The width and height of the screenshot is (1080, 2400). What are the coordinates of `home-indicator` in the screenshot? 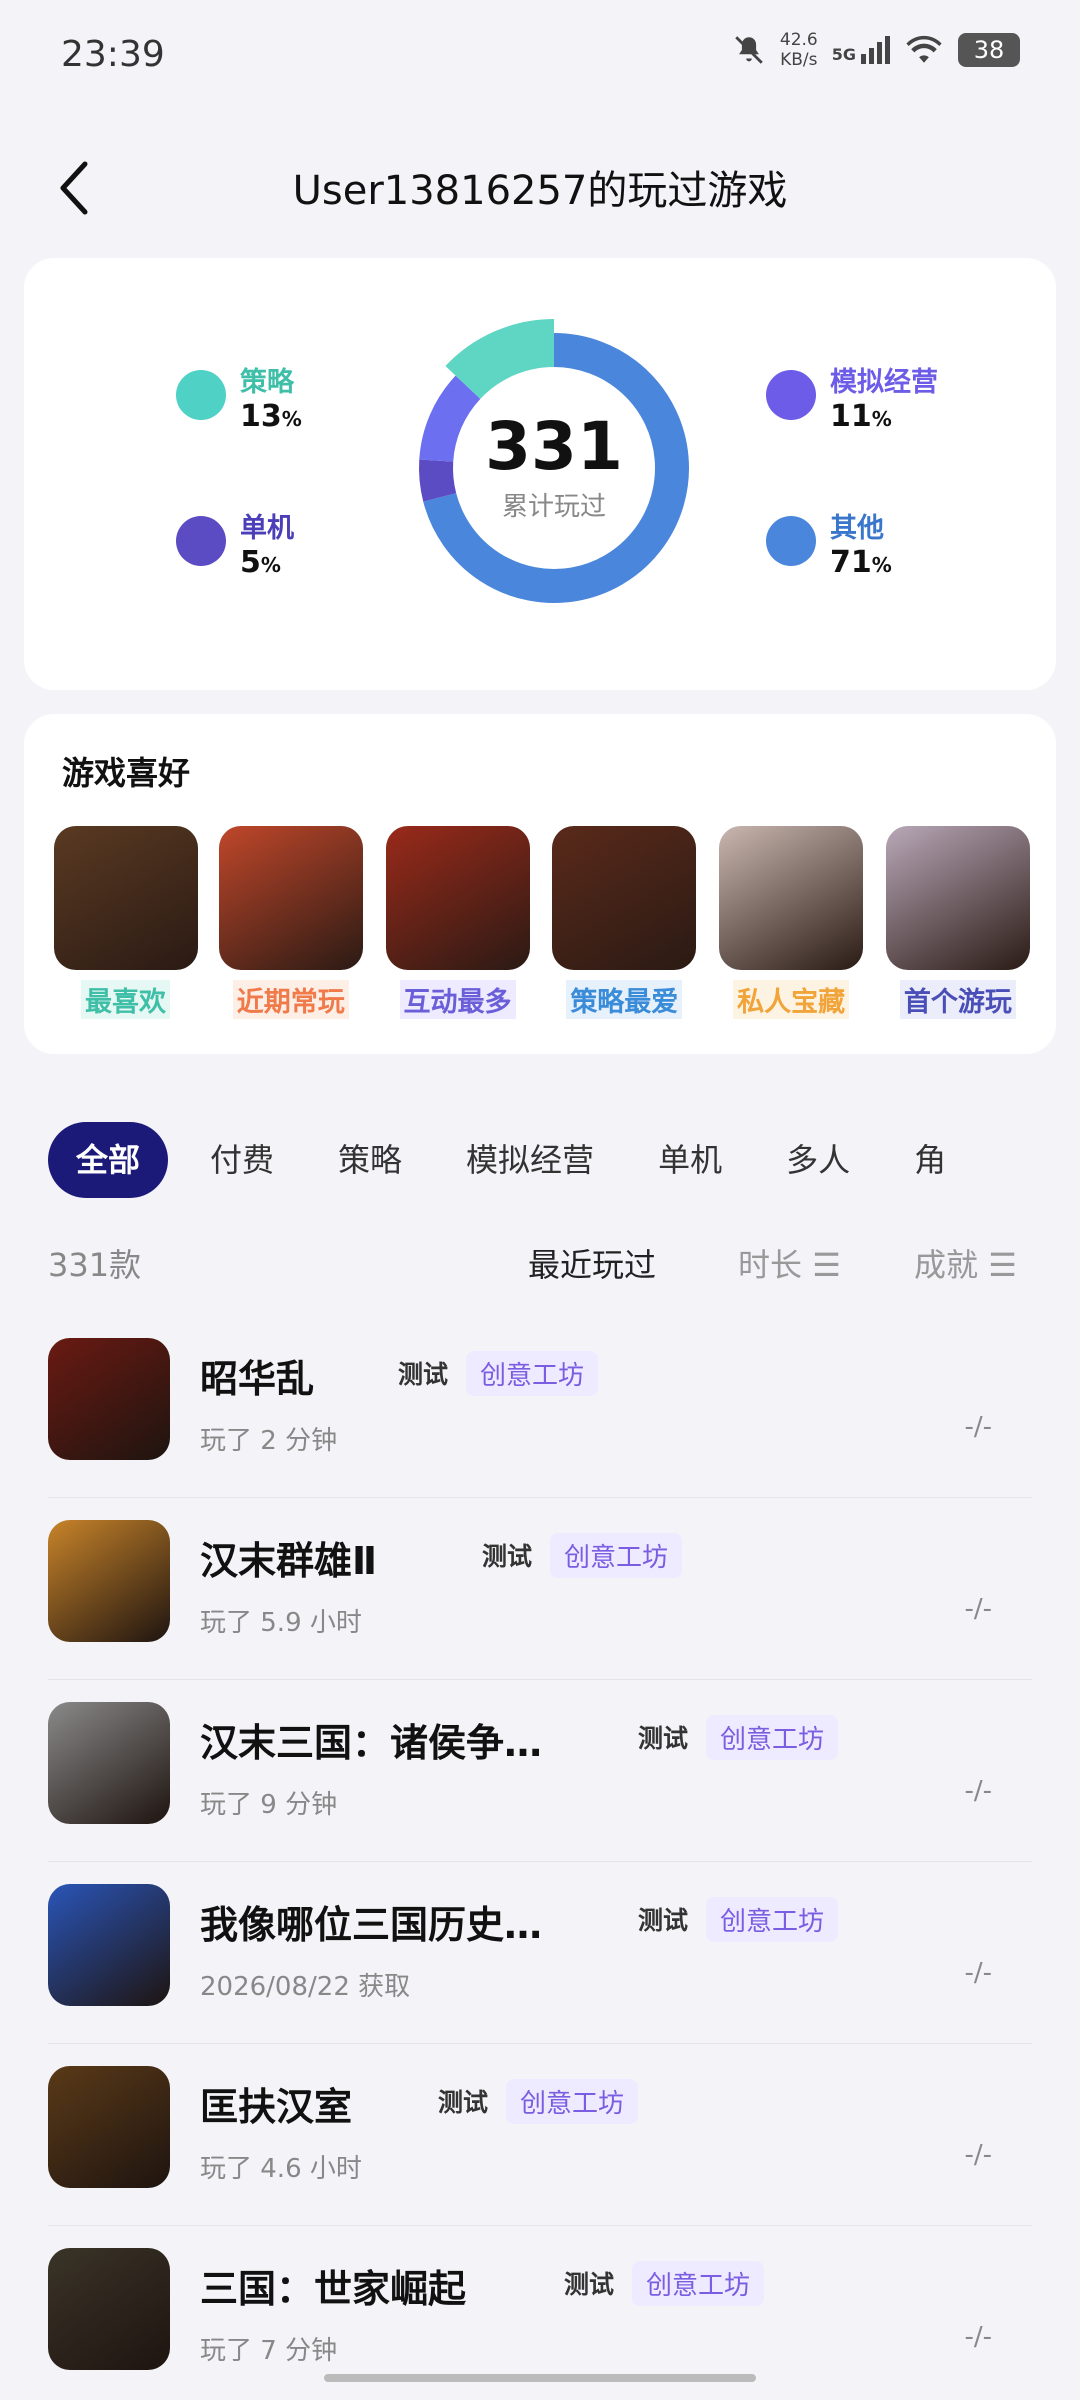 It's located at (540, 2378).